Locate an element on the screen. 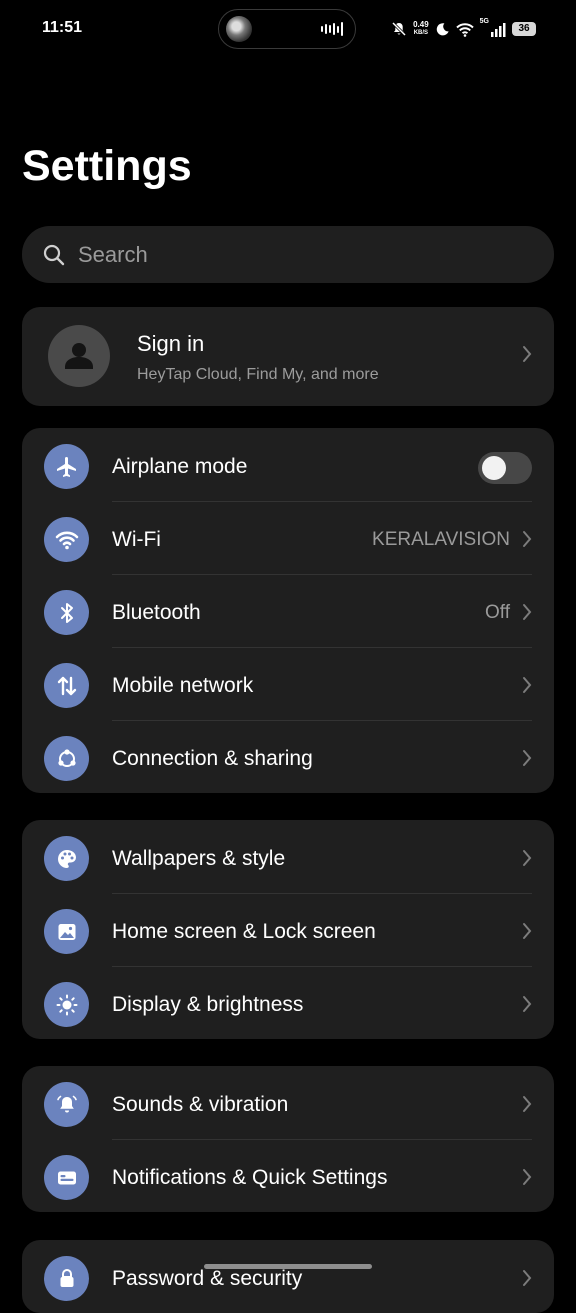  home-indicator is located at coordinates (288, 1266).